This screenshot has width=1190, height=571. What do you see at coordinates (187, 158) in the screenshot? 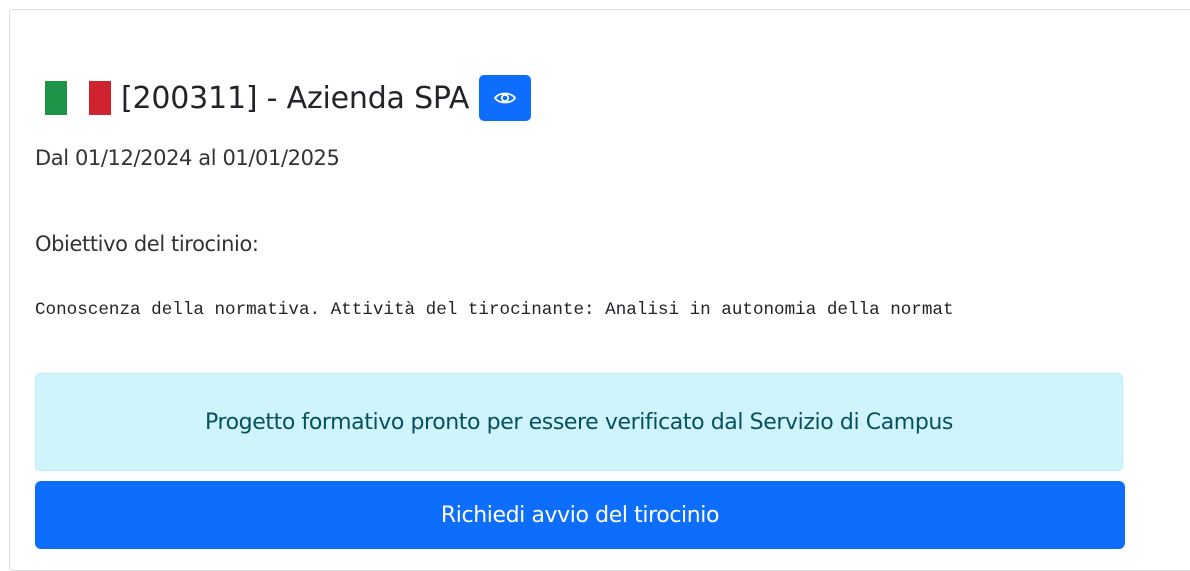
I see `internship-dates: Dal 01/12/2024 al 01/01/2025` at bounding box center [187, 158].